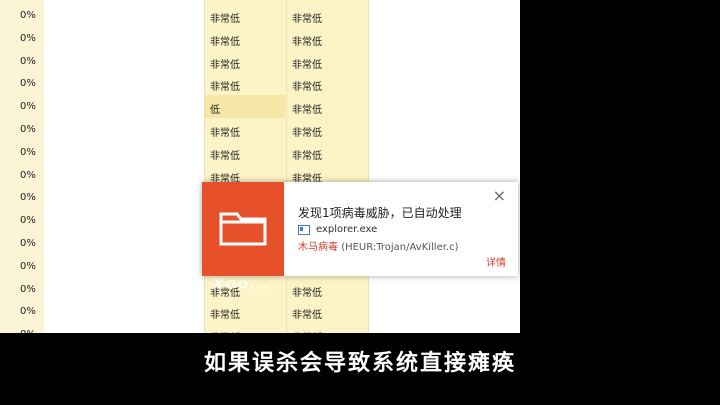 This screenshot has width=720, height=405. Describe the element at coordinates (318, 247) in the screenshot. I see `virus-name: 木马病毒` at that location.